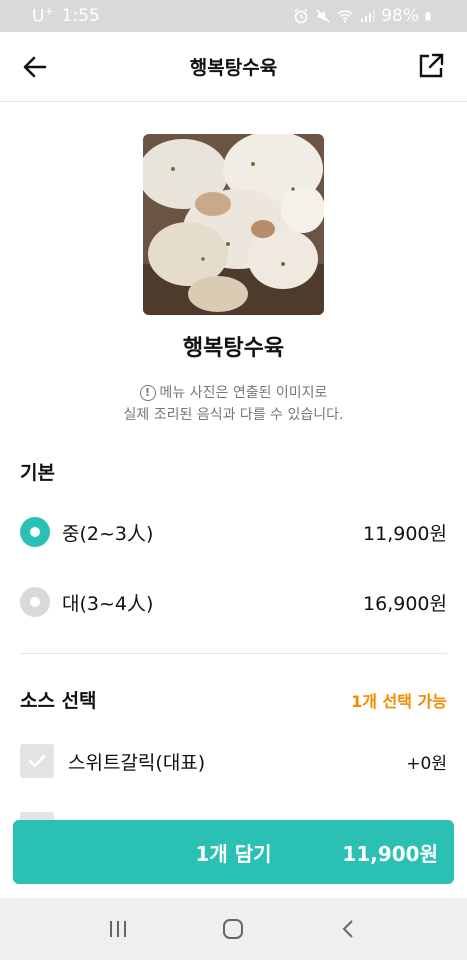 The height and width of the screenshot is (960, 467). I want to click on status-left: U+ 1:55, so click(66, 16).